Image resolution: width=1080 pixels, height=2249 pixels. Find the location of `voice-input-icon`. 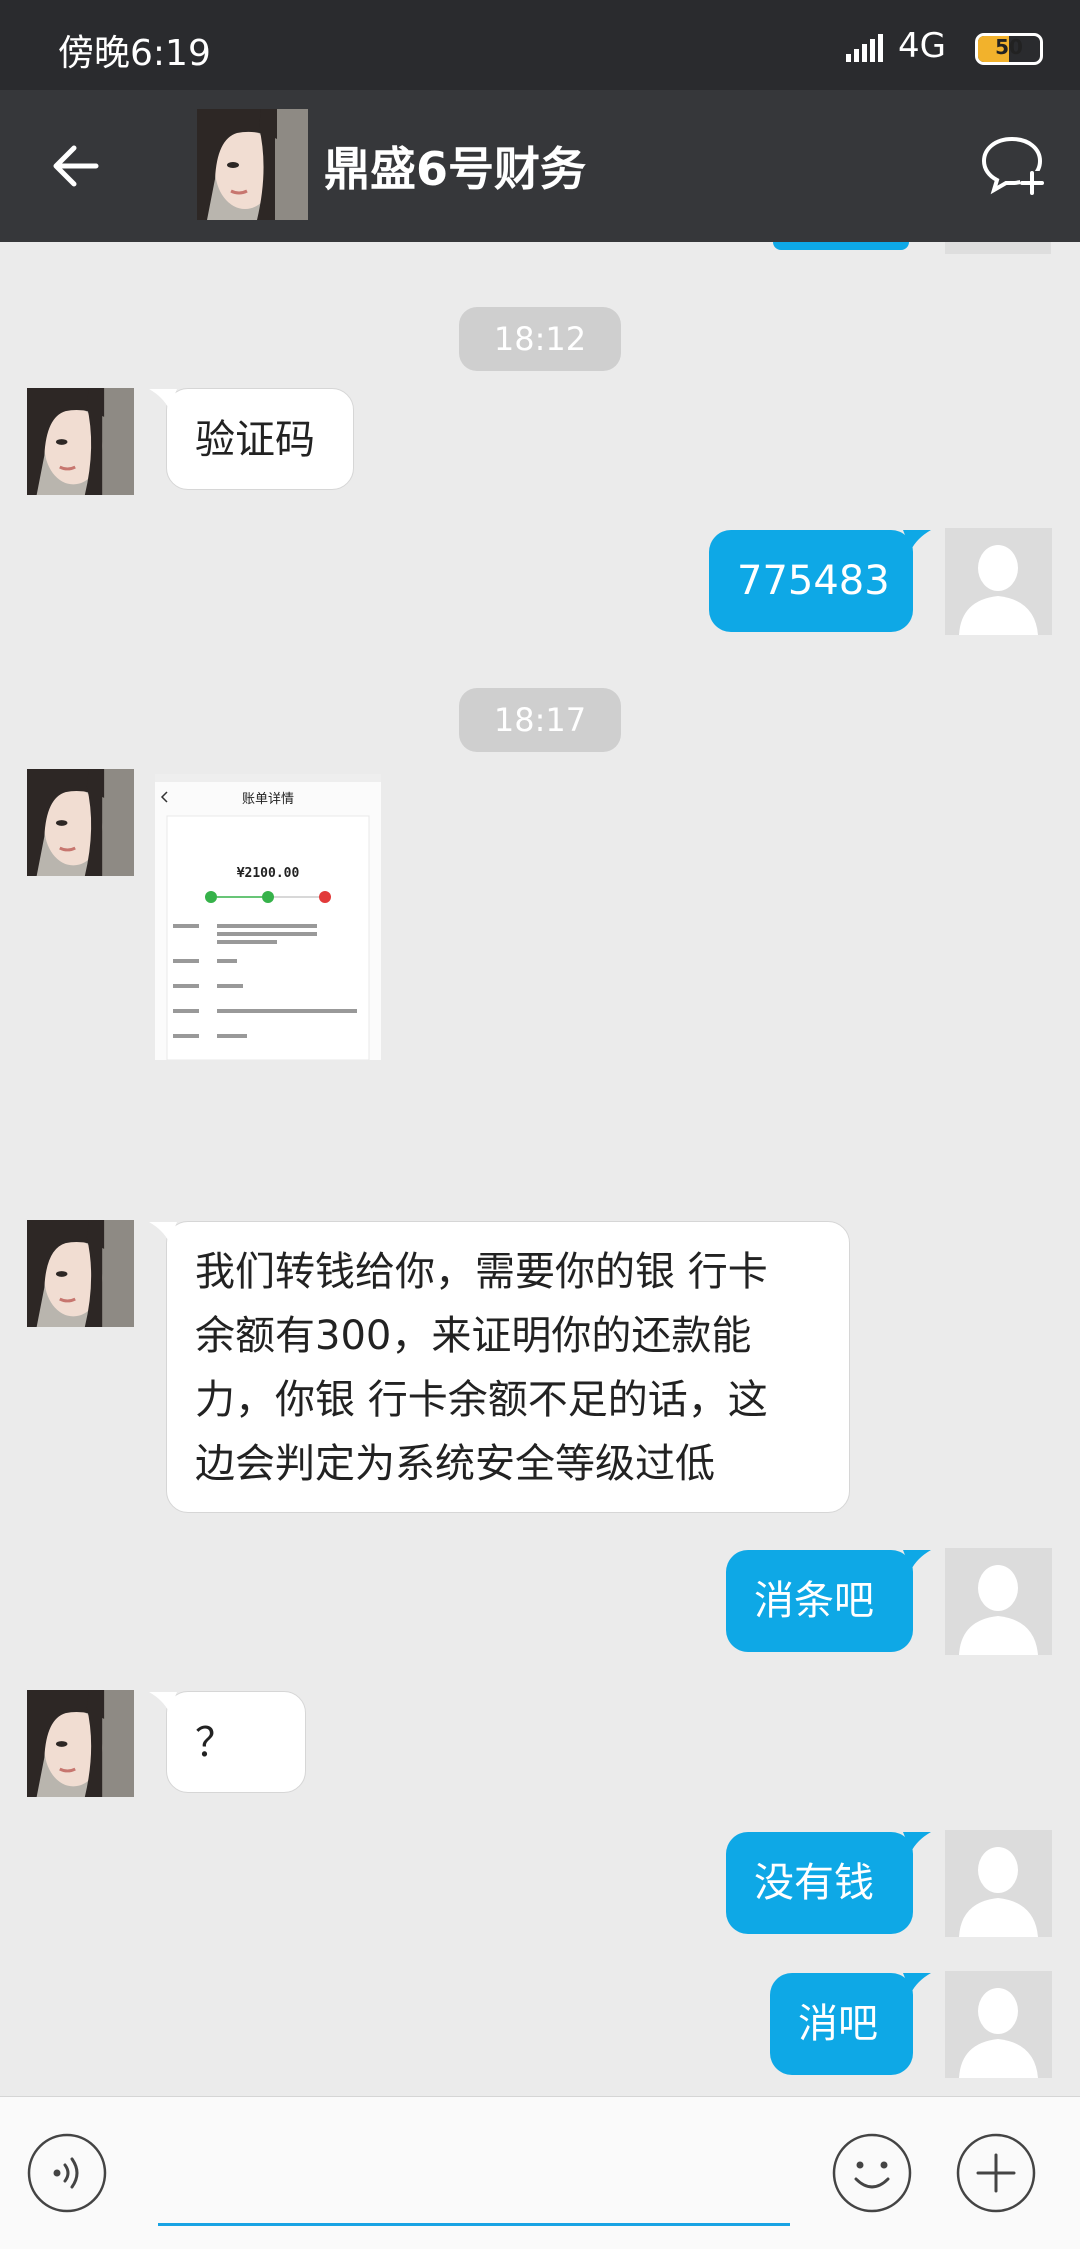

voice-input-icon is located at coordinates (67, 2173).